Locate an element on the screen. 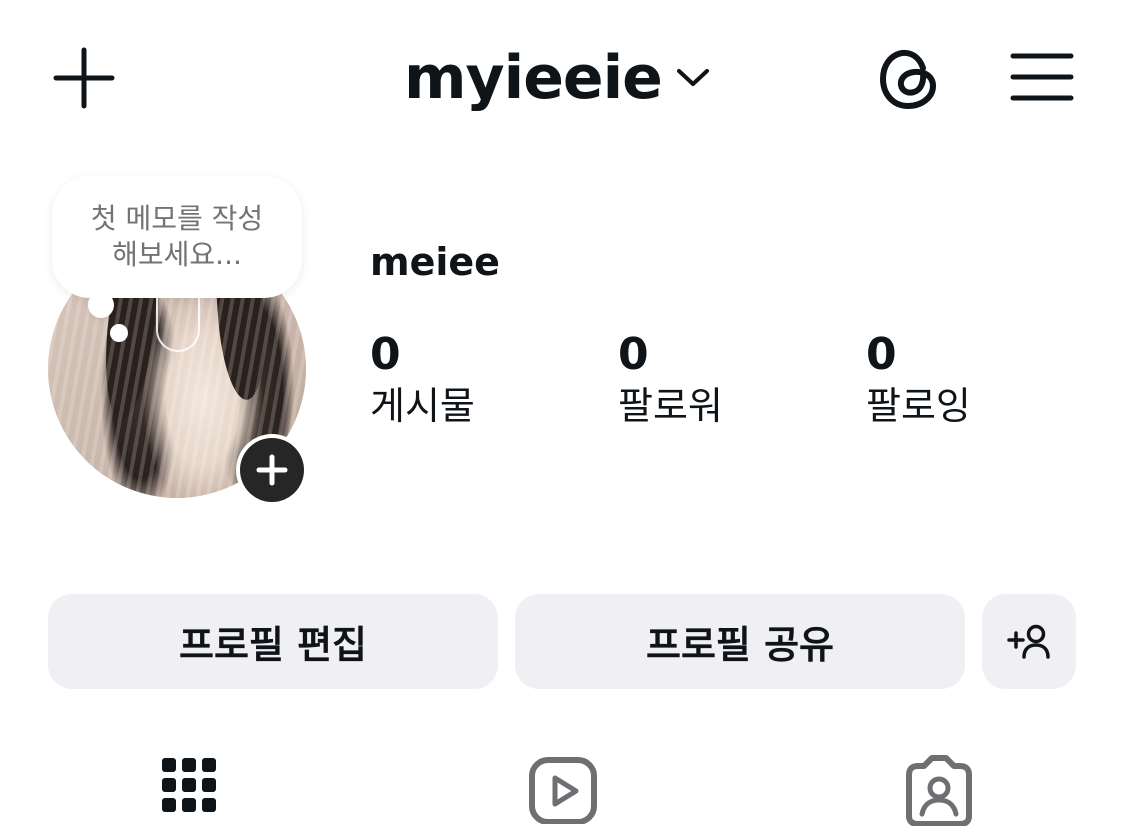 Image resolution: width=1125 pixels, height=837 pixels. account-switcher: myieeie is located at coordinates (557, 78).